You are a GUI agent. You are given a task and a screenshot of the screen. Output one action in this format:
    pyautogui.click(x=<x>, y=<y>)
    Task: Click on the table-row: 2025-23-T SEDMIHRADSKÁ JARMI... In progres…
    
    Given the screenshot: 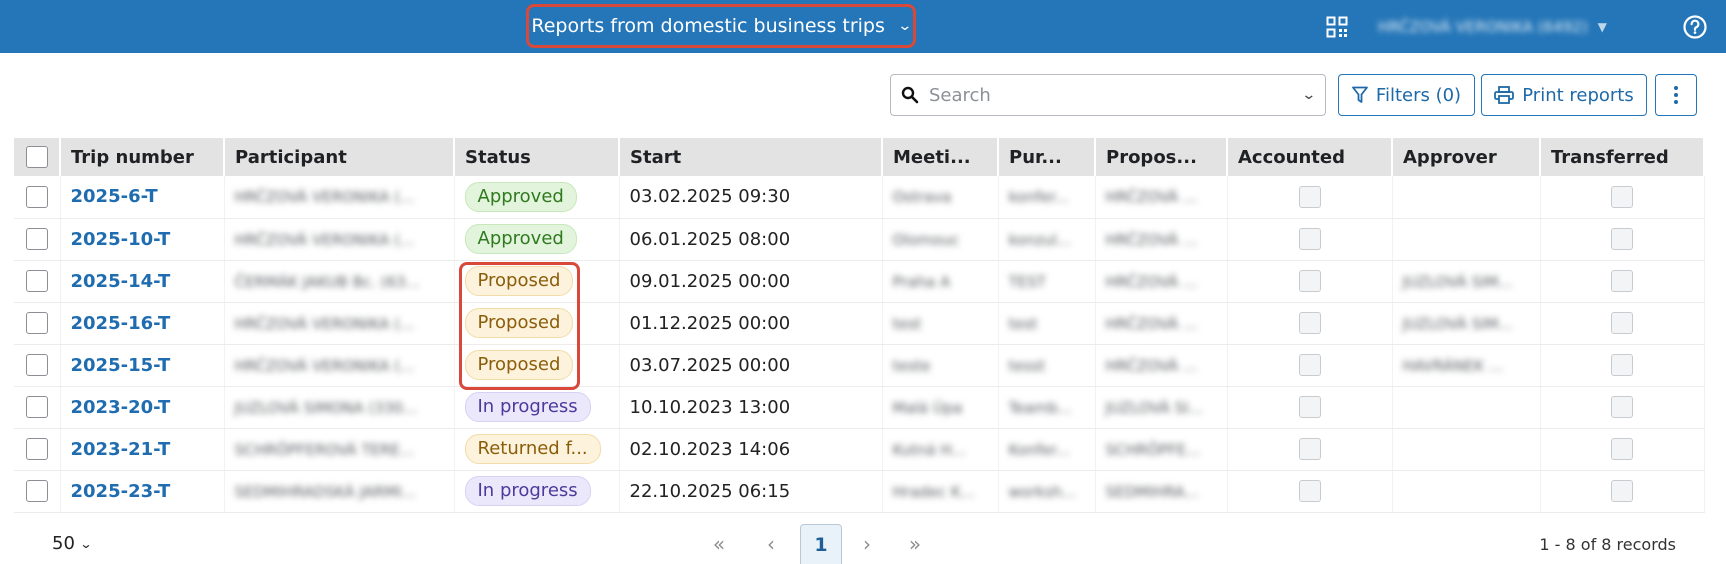 What is the action you would take?
    pyautogui.click(x=859, y=491)
    